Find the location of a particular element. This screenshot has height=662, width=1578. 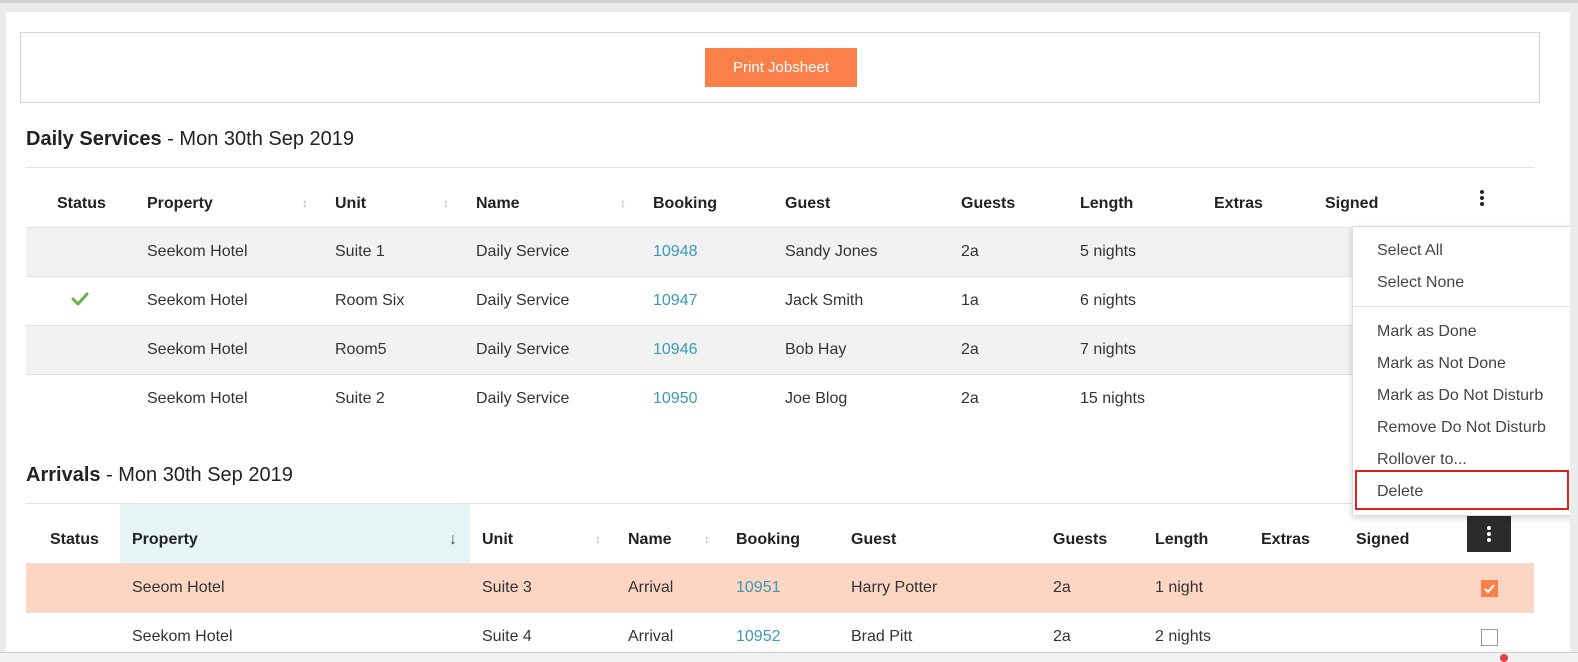

browser-status-bar is located at coordinates (789, 657).